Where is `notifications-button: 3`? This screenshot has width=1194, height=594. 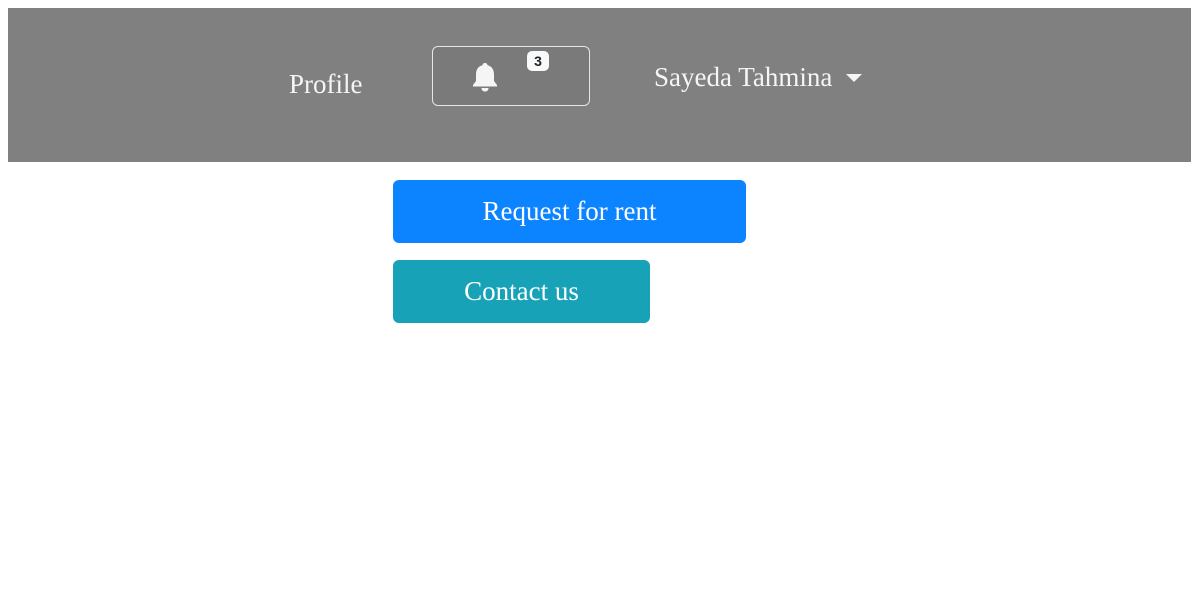
notifications-button: 3 is located at coordinates (511, 76).